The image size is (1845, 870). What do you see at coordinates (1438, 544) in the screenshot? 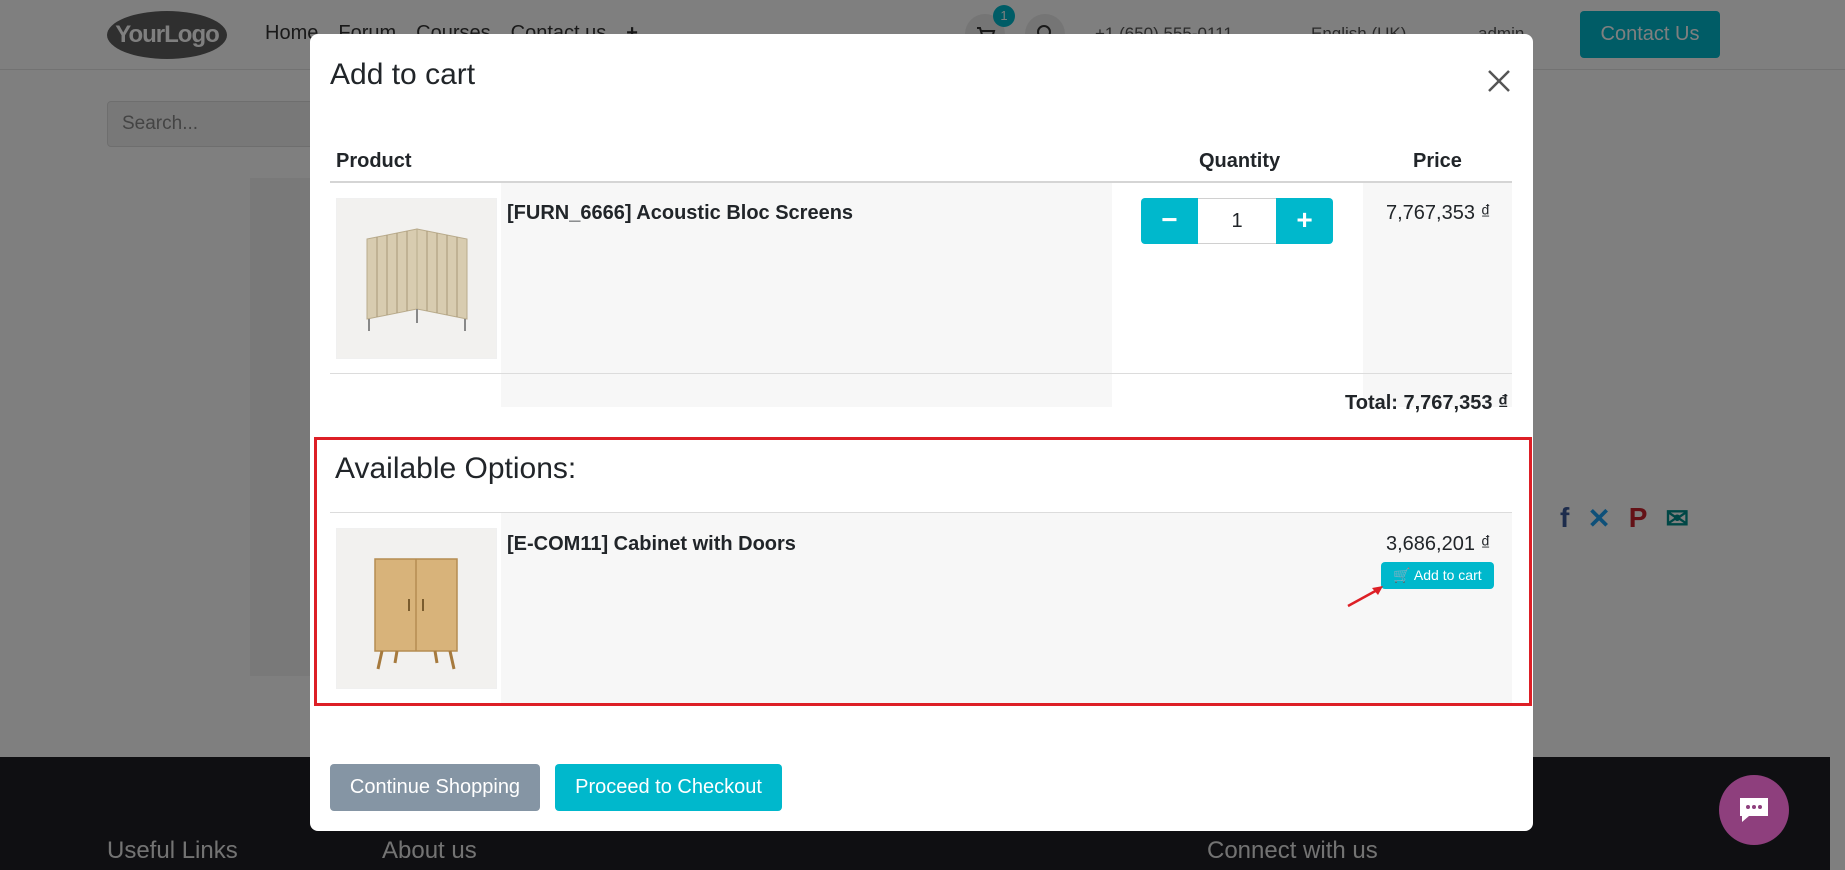
I see `option-price: 3,686,201 ₫` at bounding box center [1438, 544].